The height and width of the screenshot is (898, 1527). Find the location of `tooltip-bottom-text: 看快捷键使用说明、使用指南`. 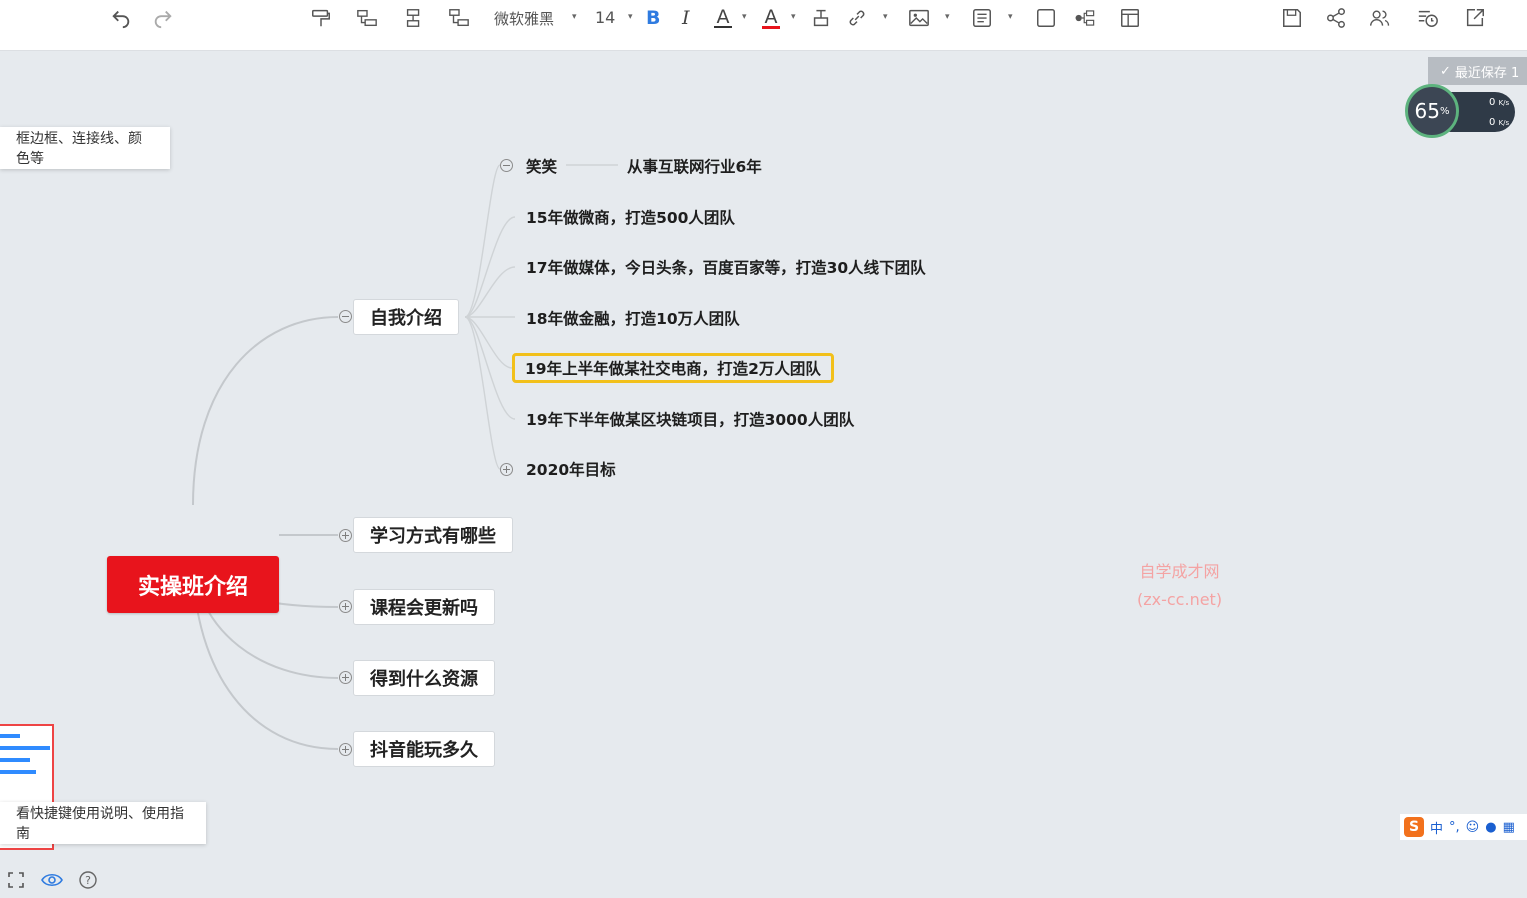

tooltip-bottom-text: 看快捷键使用说明、使用指南 is located at coordinates (100, 824).